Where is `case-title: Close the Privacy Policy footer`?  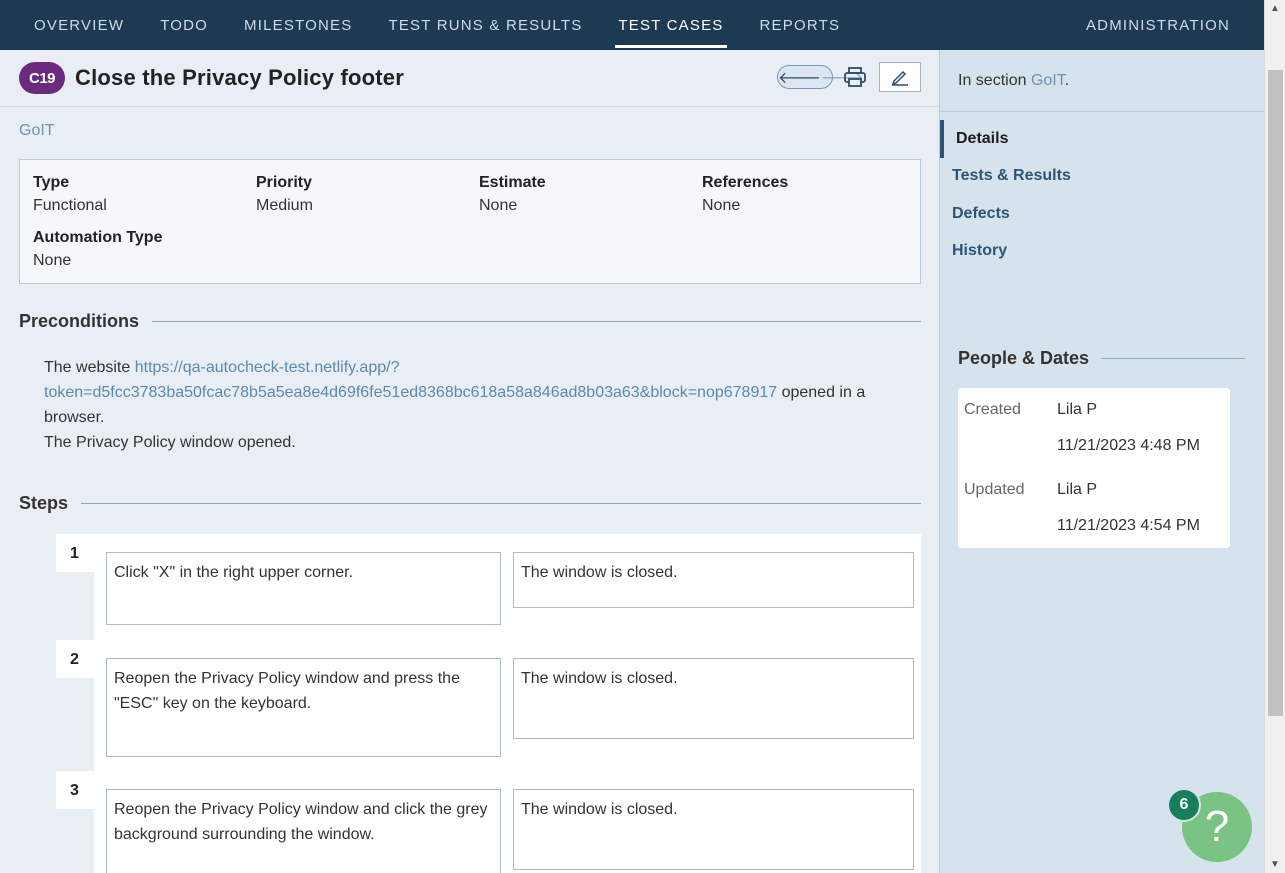 case-title: Close the Privacy Policy footer is located at coordinates (239, 77).